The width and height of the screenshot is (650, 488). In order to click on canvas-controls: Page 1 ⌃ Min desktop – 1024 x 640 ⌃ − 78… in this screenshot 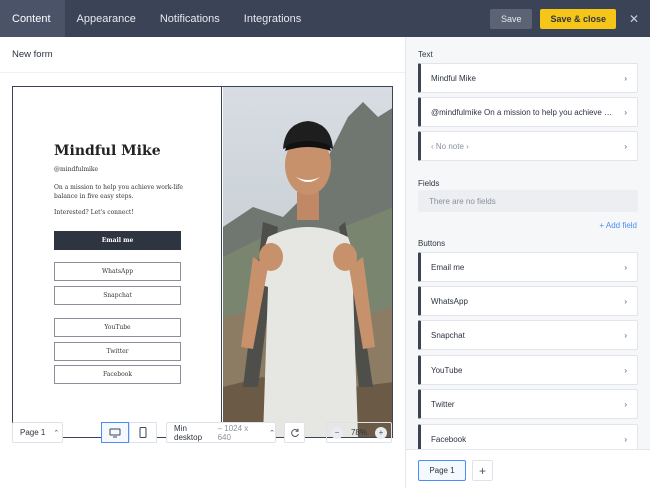, I will do `click(203, 449)`.